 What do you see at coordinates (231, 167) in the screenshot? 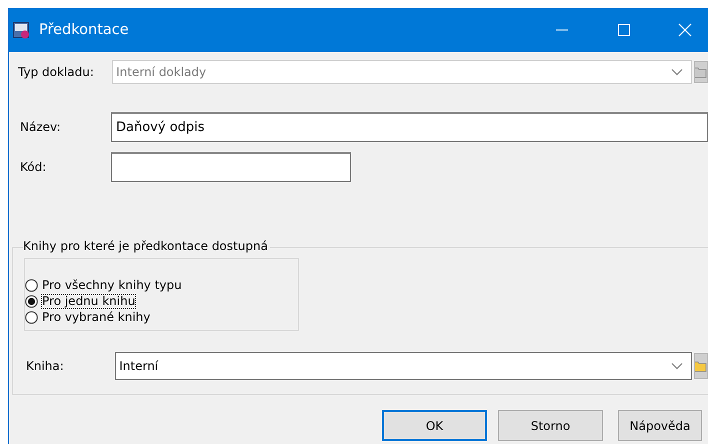
I see `text-field` at bounding box center [231, 167].